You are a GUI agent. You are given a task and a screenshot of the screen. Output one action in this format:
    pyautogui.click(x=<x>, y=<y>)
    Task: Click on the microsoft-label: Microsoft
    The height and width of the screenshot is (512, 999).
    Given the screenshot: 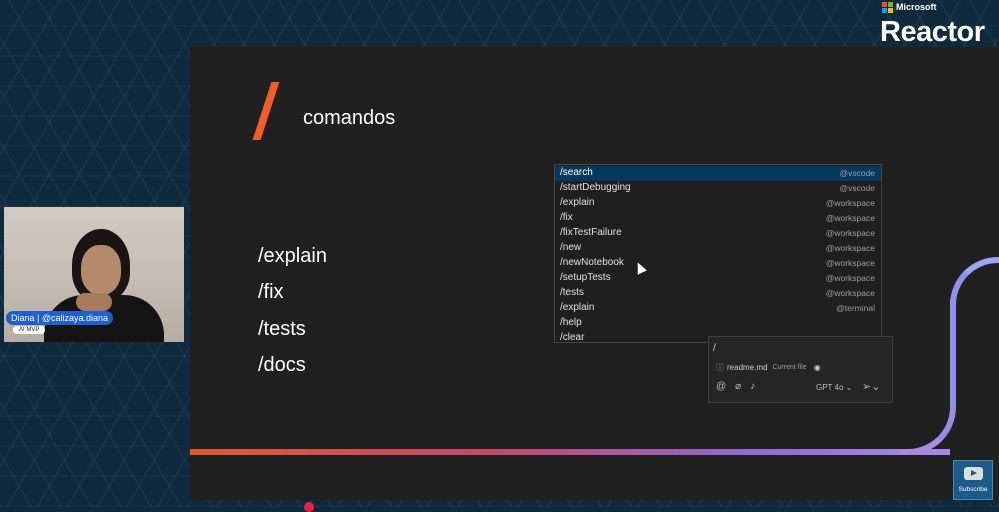 What is the action you would take?
    pyautogui.click(x=916, y=7)
    